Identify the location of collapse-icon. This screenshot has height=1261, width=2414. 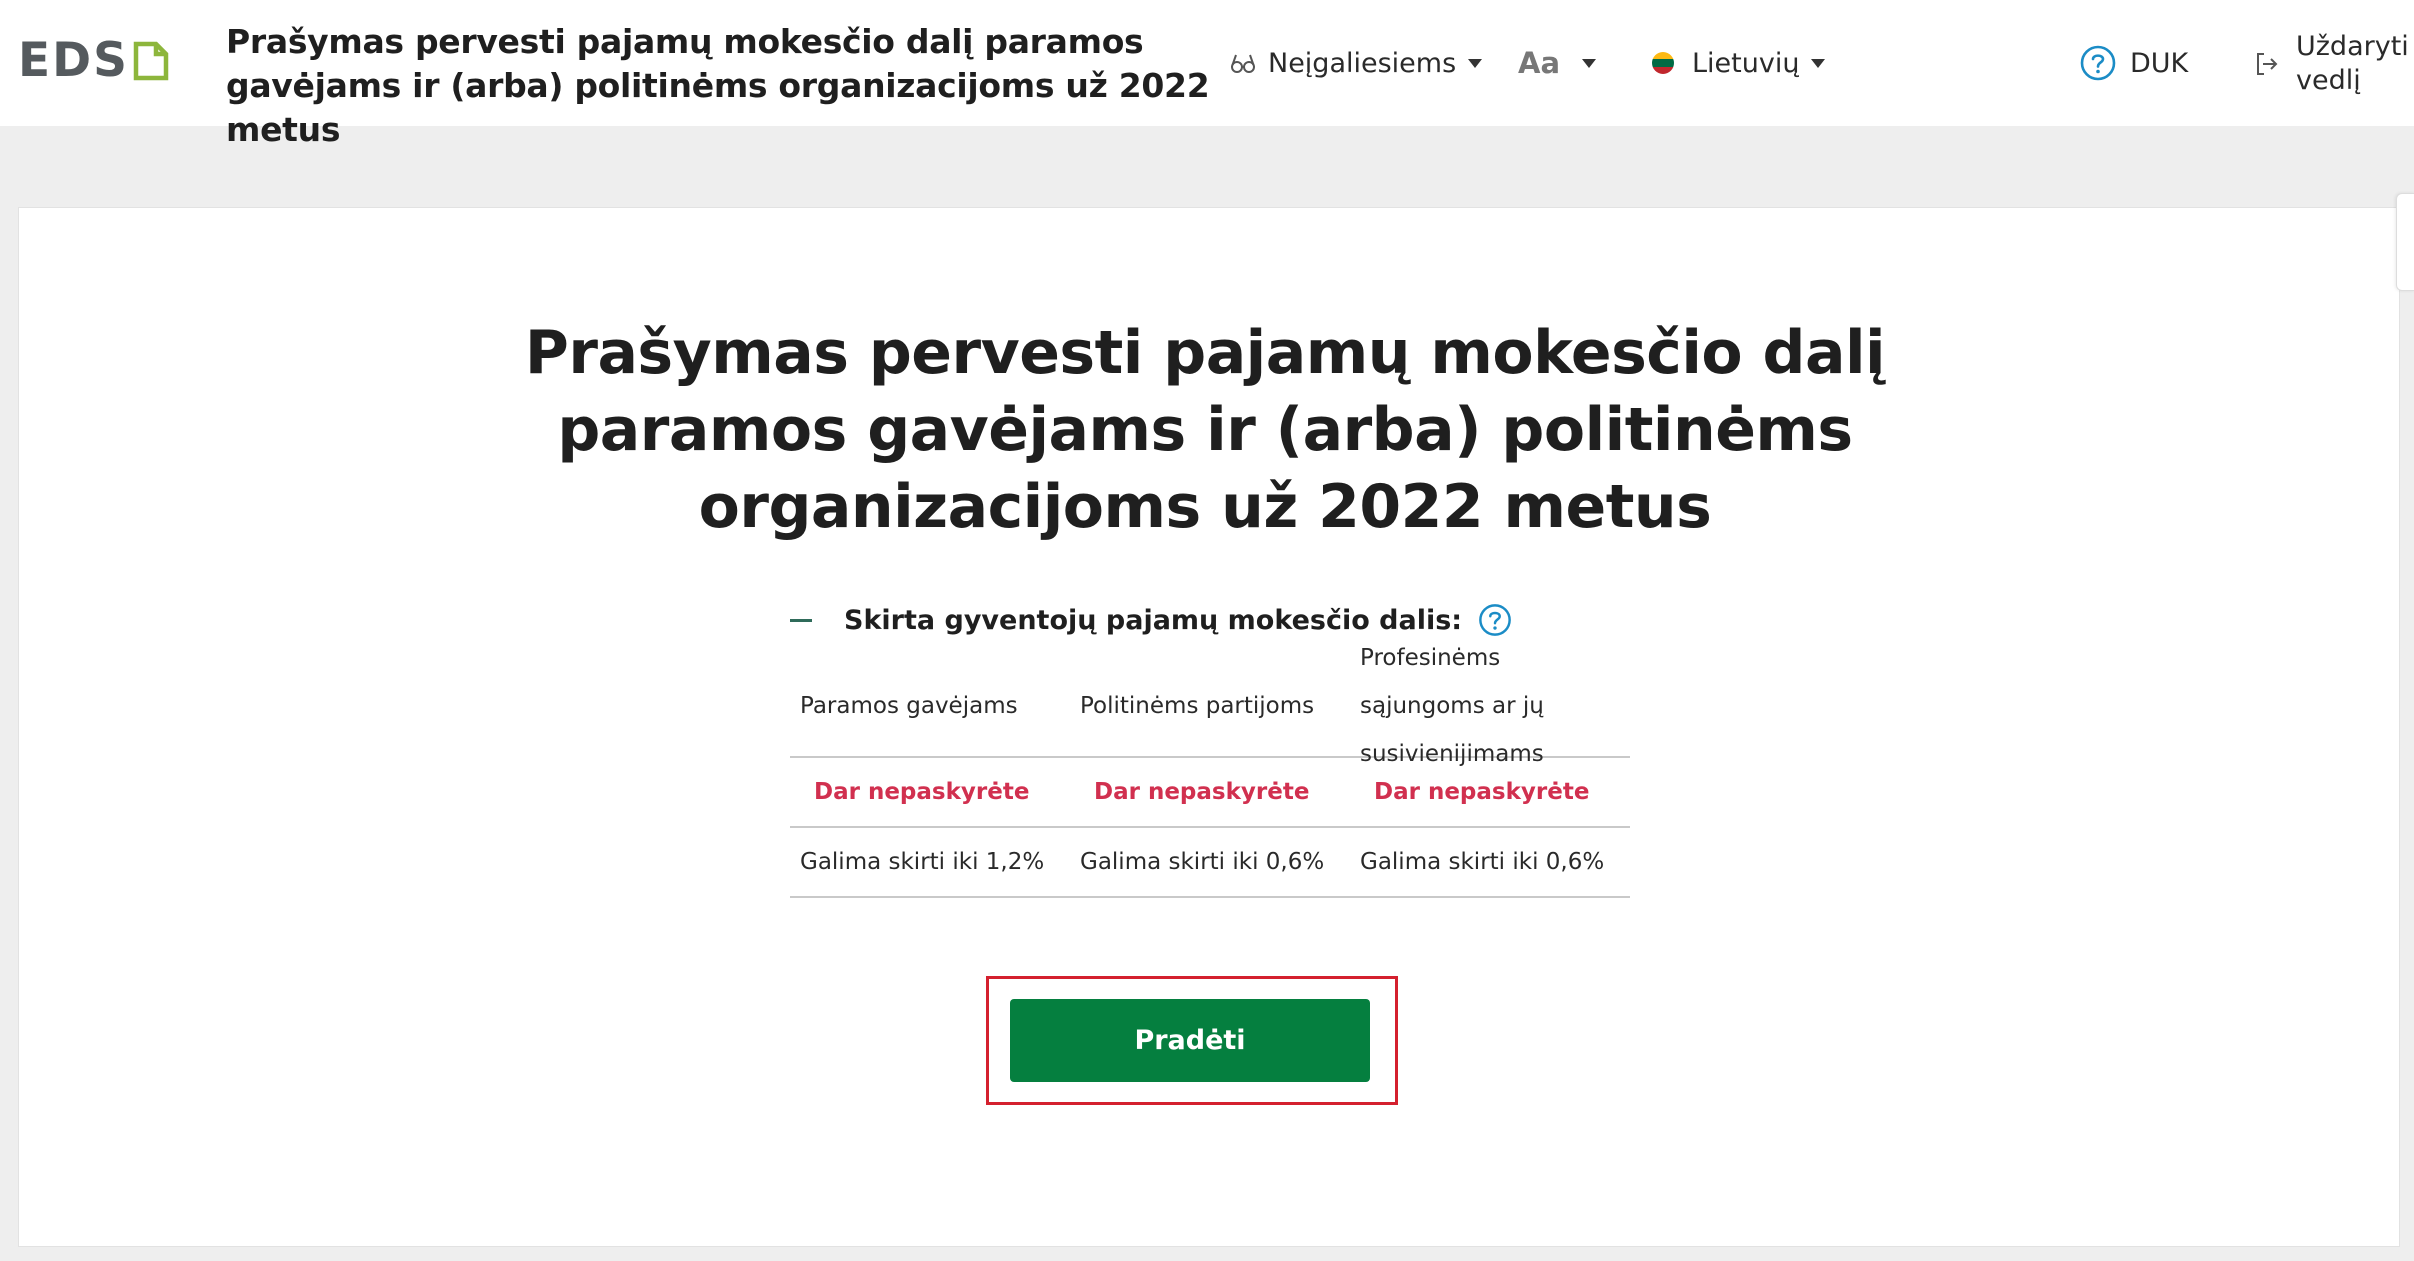
(801, 620).